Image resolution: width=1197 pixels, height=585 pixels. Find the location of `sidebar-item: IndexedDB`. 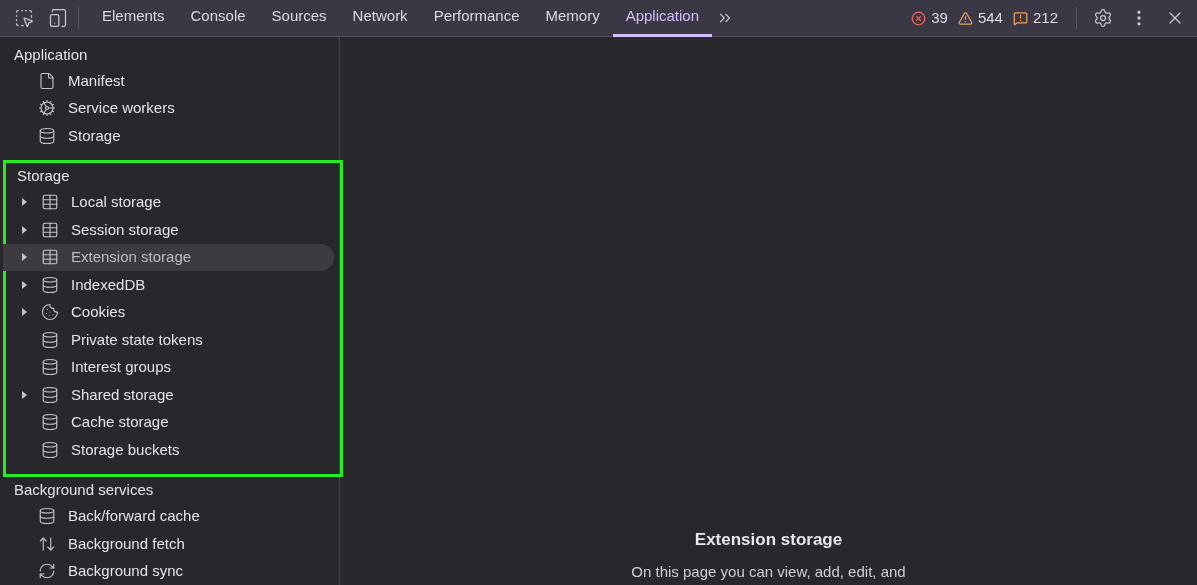

sidebar-item: IndexedDB is located at coordinates (168, 285).